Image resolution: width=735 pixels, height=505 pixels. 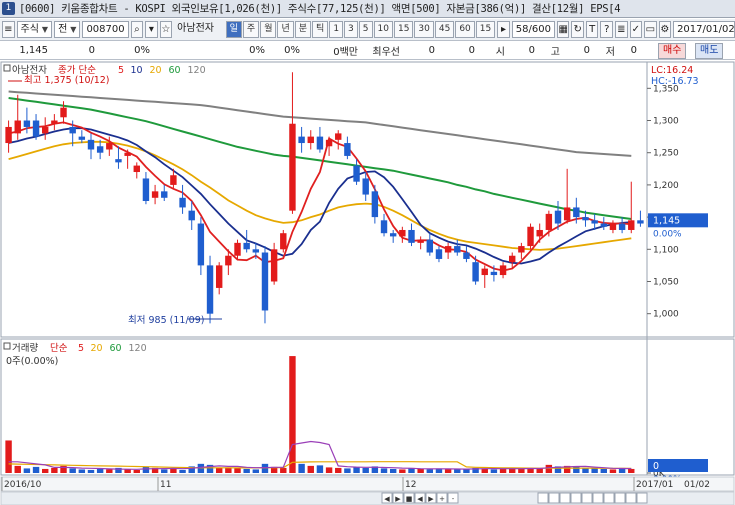 What do you see at coordinates (606, 29) in the screenshot?
I see `help-icon: ?` at bounding box center [606, 29].